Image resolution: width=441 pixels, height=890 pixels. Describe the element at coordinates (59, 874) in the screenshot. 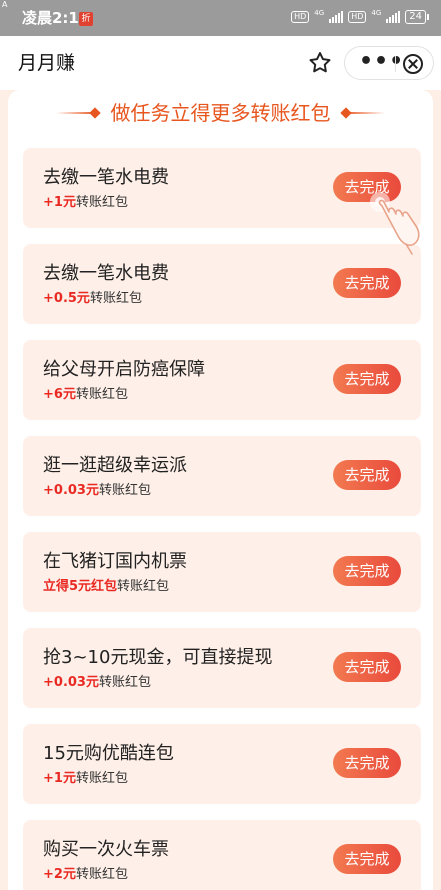

I see `reward-amount: +2元` at that location.